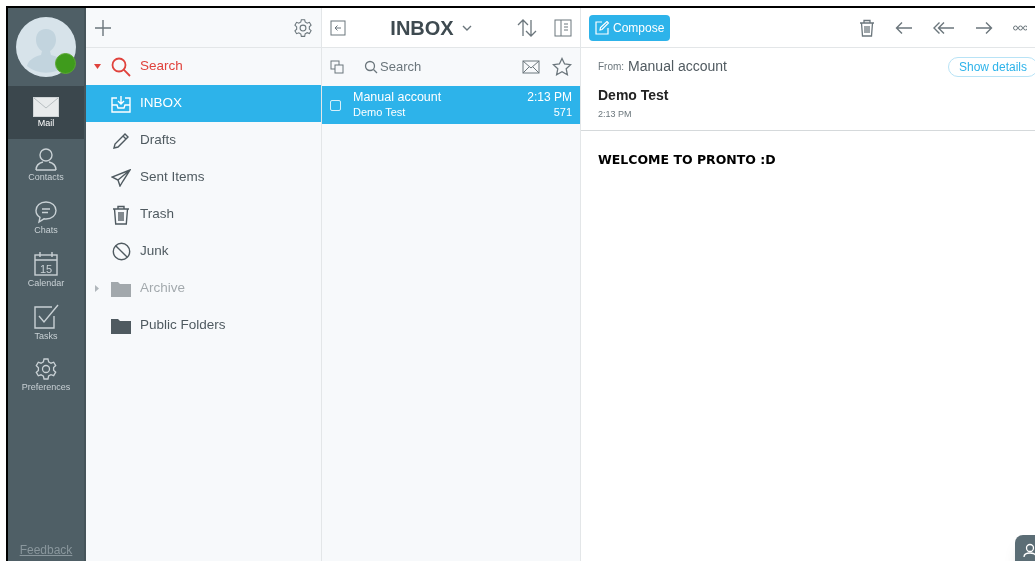 This screenshot has height=561, width=1035. I want to click on nav-item: 15 Calendar, so click(46, 269).